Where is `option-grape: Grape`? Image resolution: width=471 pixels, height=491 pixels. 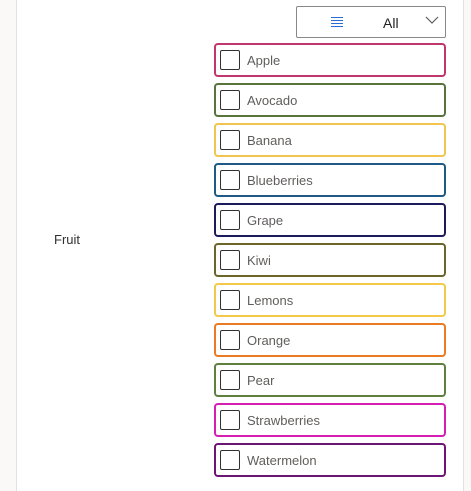
option-grape: Grape is located at coordinates (330, 220).